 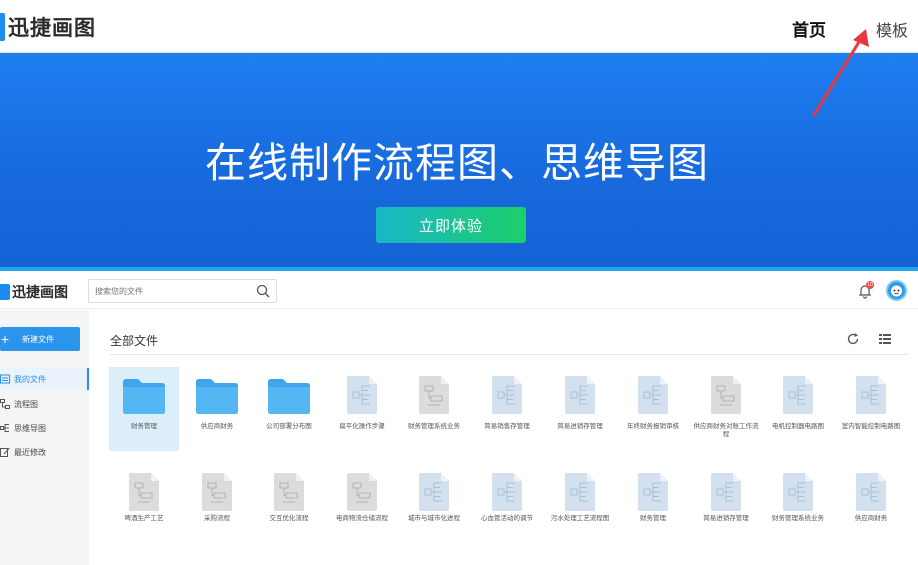 I want to click on avatar-face-icon, so click(x=896, y=291).